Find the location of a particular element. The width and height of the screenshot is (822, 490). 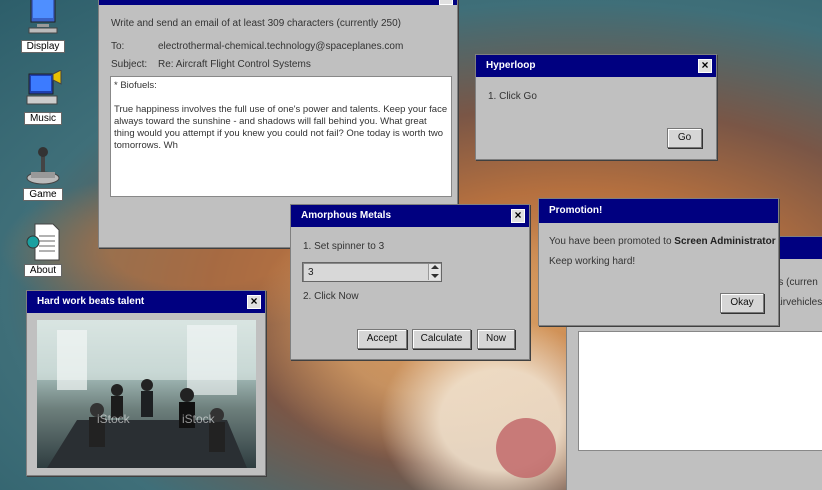

joystick-icon is located at coordinates (43, 166).